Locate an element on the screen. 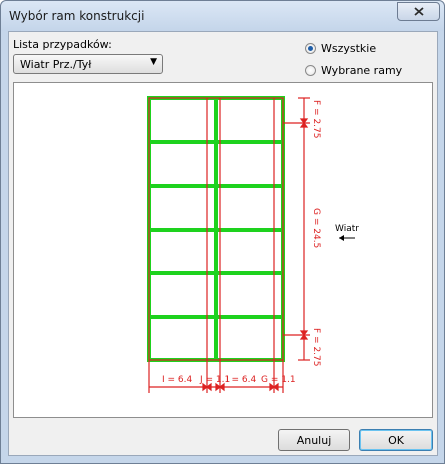 This screenshot has width=445, height=464. cases-label: Lista przypadków: is located at coordinates (62, 44).